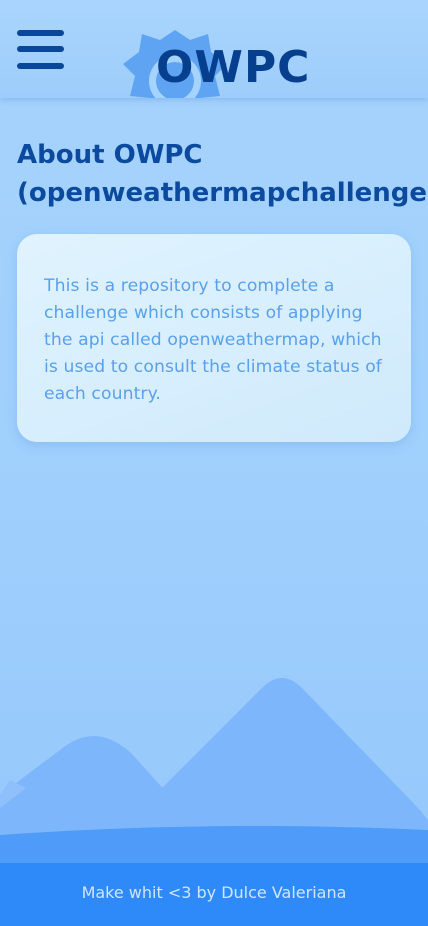 Image resolution: width=428 pixels, height=926 pixels. Describe the element at coordinates (222, 174) in the screenshot. I see `page-title: About OWPC (openweathermapchallenge)` at that location.